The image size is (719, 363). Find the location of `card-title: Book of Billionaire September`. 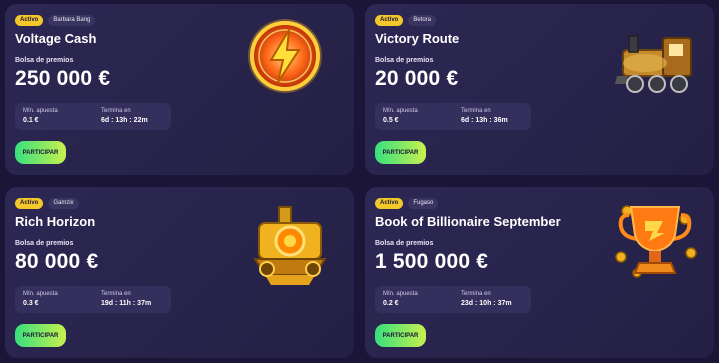

card-title: Book of Billionaire September is located at coordinates (468, 221).